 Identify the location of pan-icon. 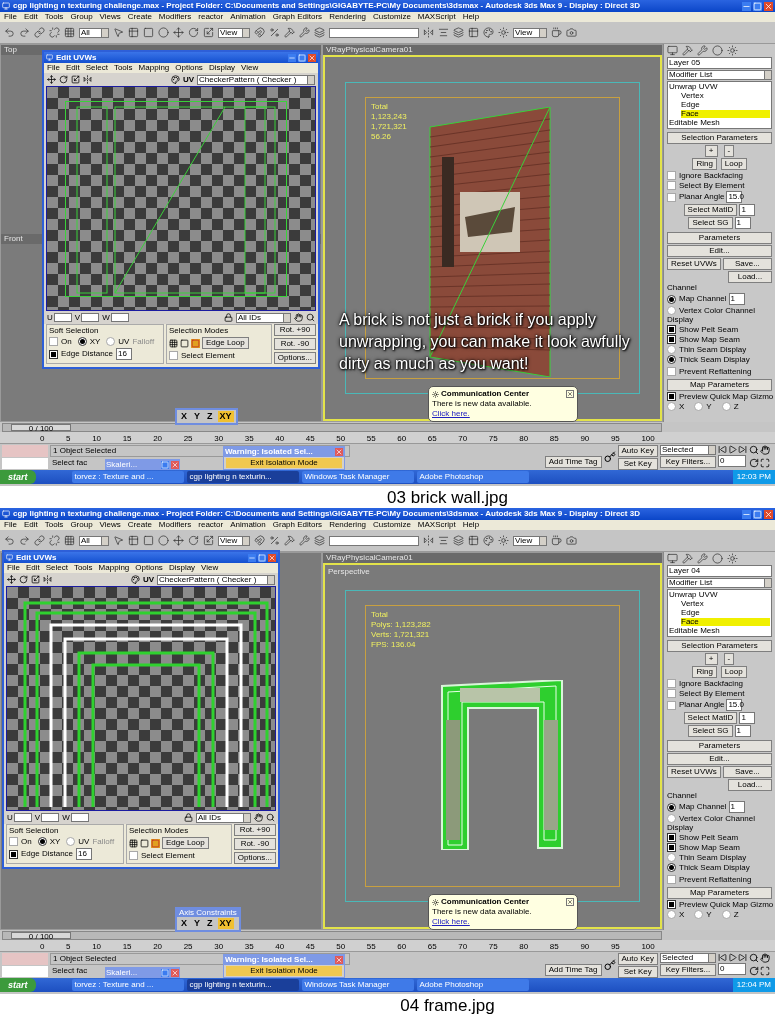
(298, 317).